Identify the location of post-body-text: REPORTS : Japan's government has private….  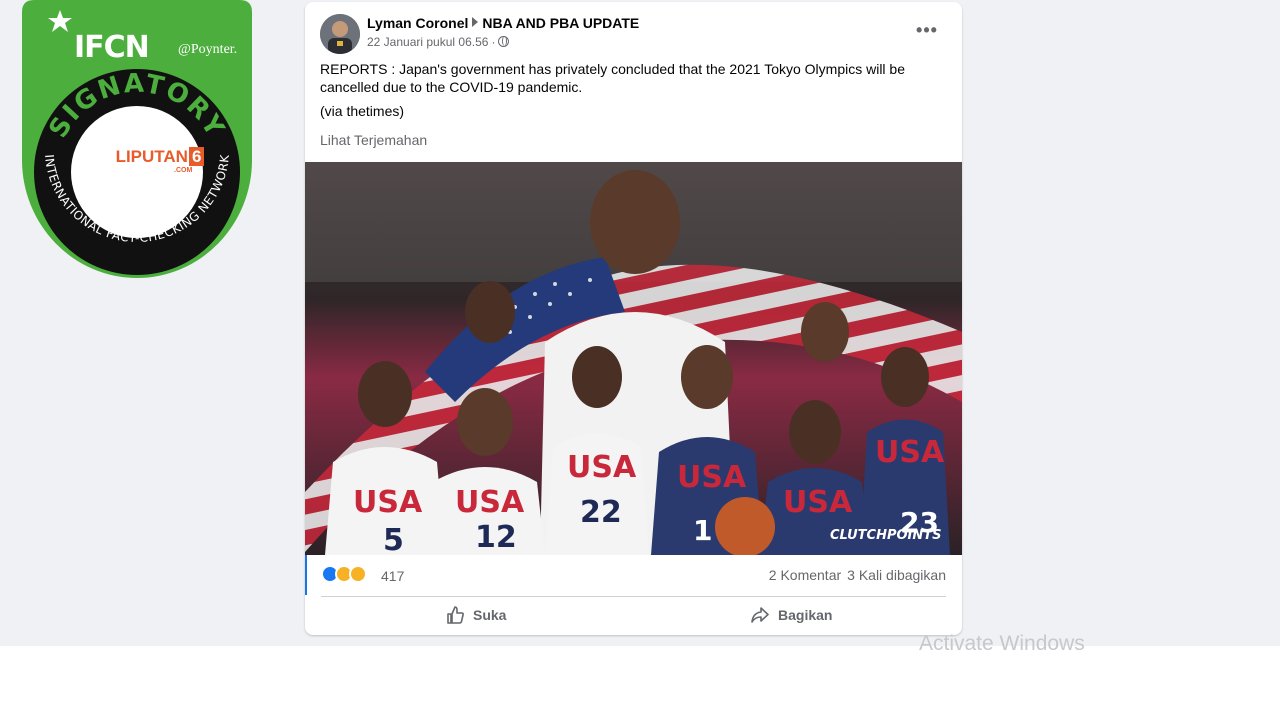
(613, 78).